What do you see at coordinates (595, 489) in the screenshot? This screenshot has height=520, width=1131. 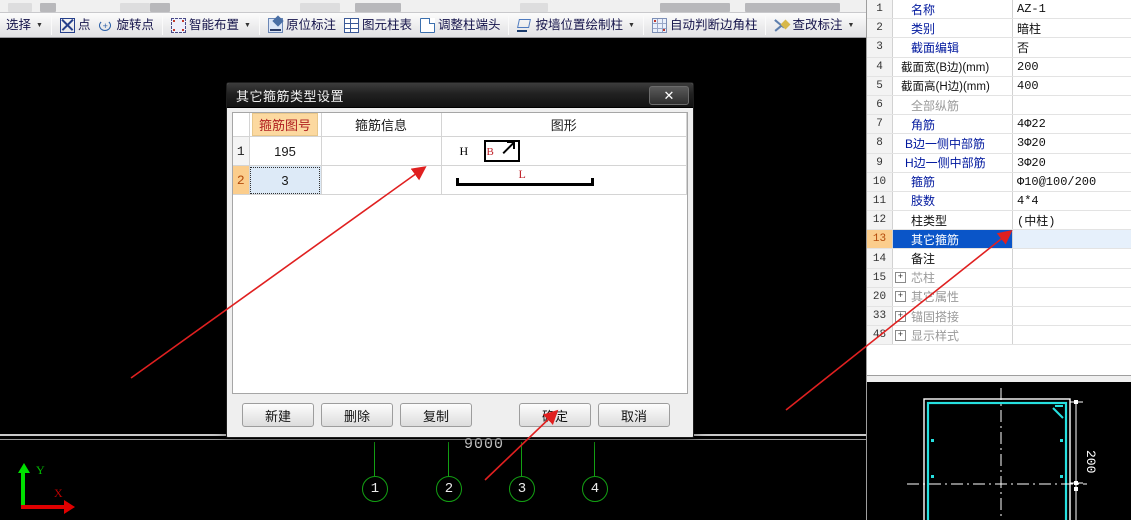 I see `axis-bubble: 4` at bounding box center [595, 489].